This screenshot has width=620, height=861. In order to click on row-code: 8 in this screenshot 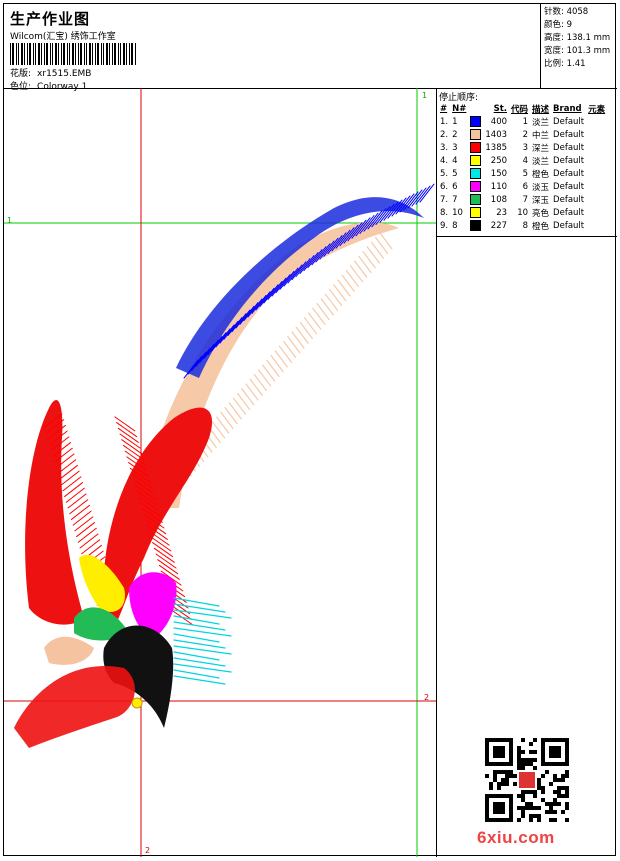, I will do `click(525, 225)`.